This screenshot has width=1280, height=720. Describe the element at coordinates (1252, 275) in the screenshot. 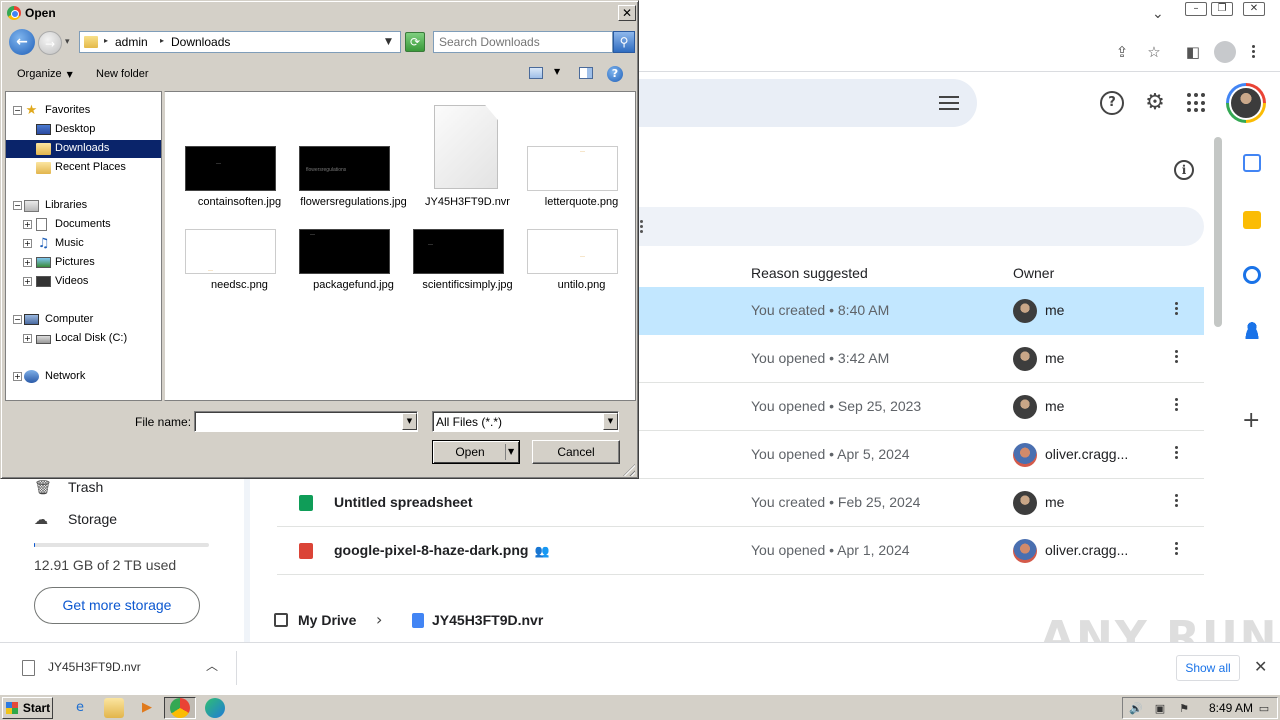

I see `tasks-icon` at that location.